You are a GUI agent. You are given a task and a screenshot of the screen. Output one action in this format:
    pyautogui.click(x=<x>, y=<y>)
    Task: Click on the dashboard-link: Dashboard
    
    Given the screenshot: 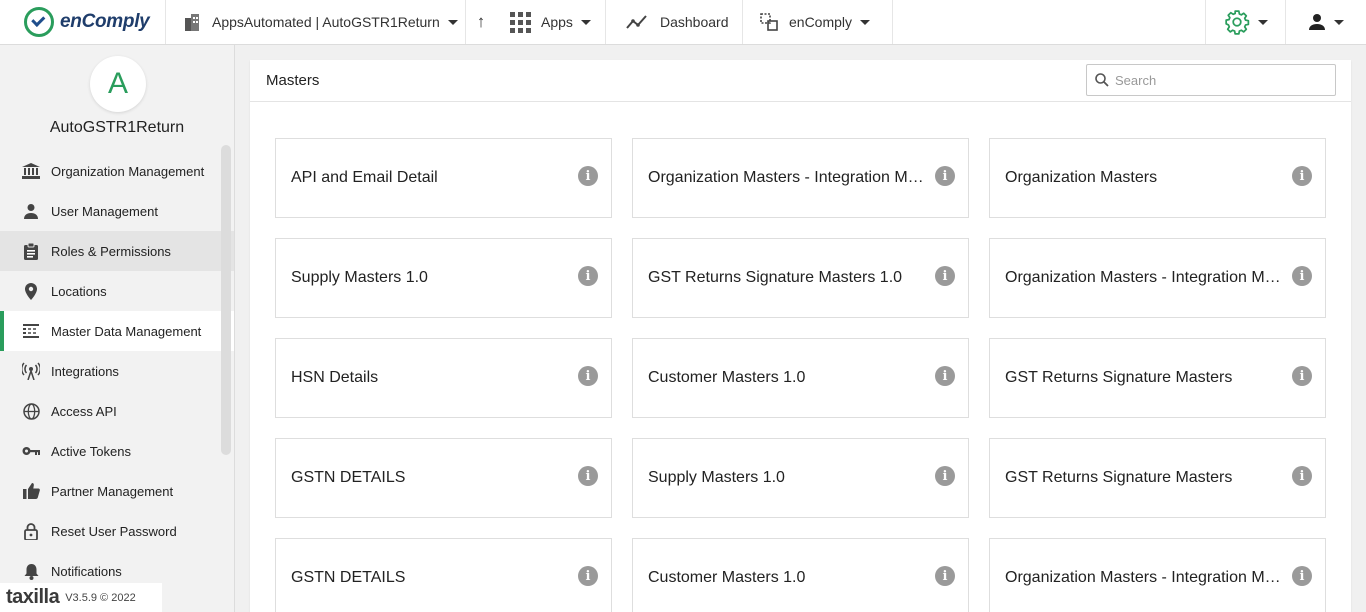 What is the action you would take?
    pyautogui.click(x=674, y=22)
    